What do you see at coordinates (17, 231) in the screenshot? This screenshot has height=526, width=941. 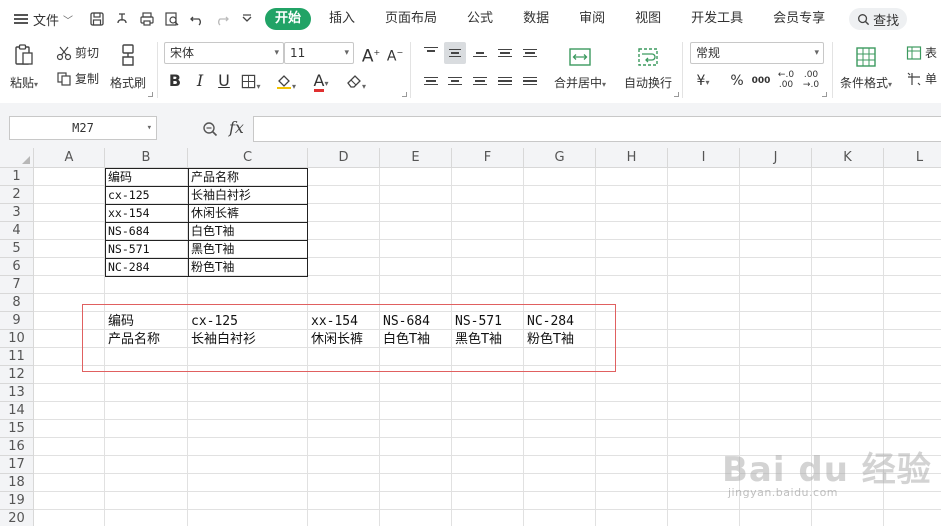 I see `row-header-4: 4` at bounding box center [17, 231].